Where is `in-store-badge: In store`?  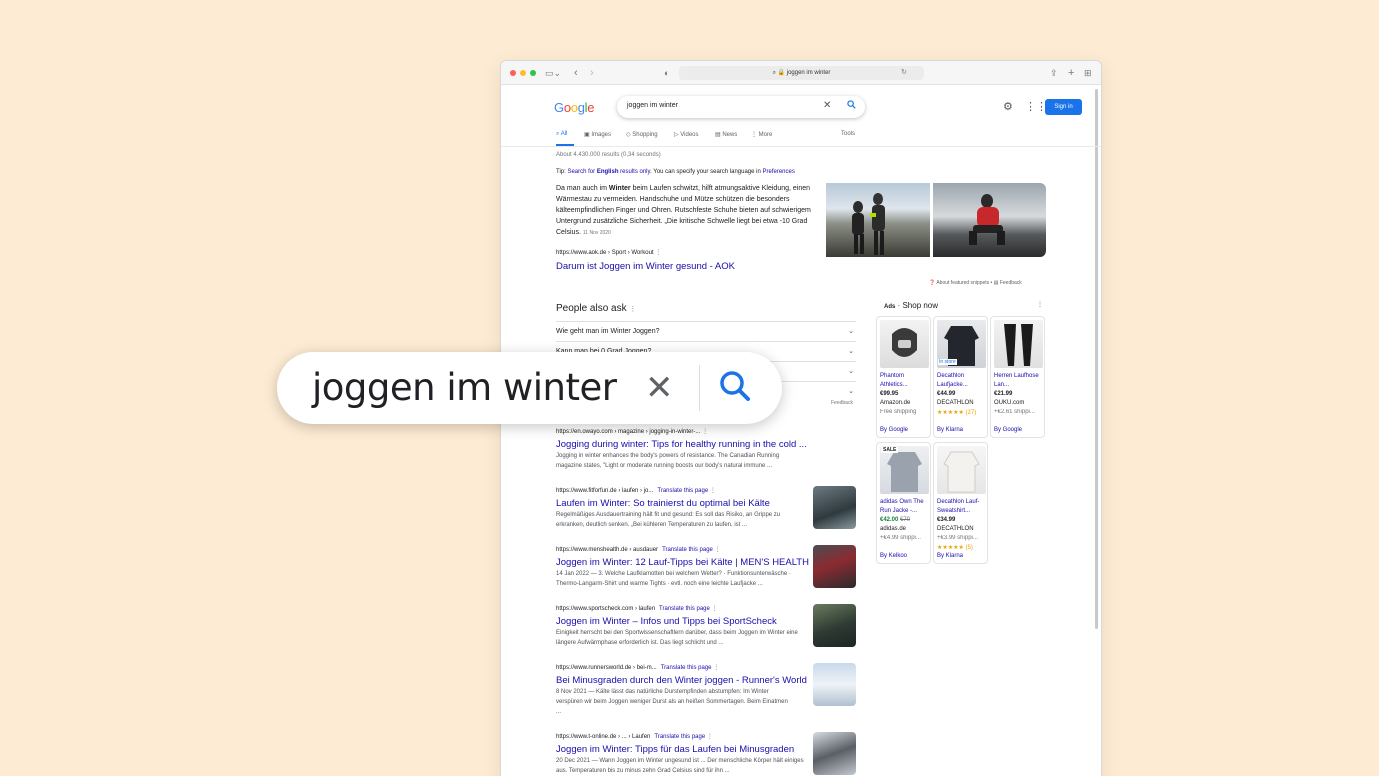 in-store-badge: In store is located at coordinates (947, 362).